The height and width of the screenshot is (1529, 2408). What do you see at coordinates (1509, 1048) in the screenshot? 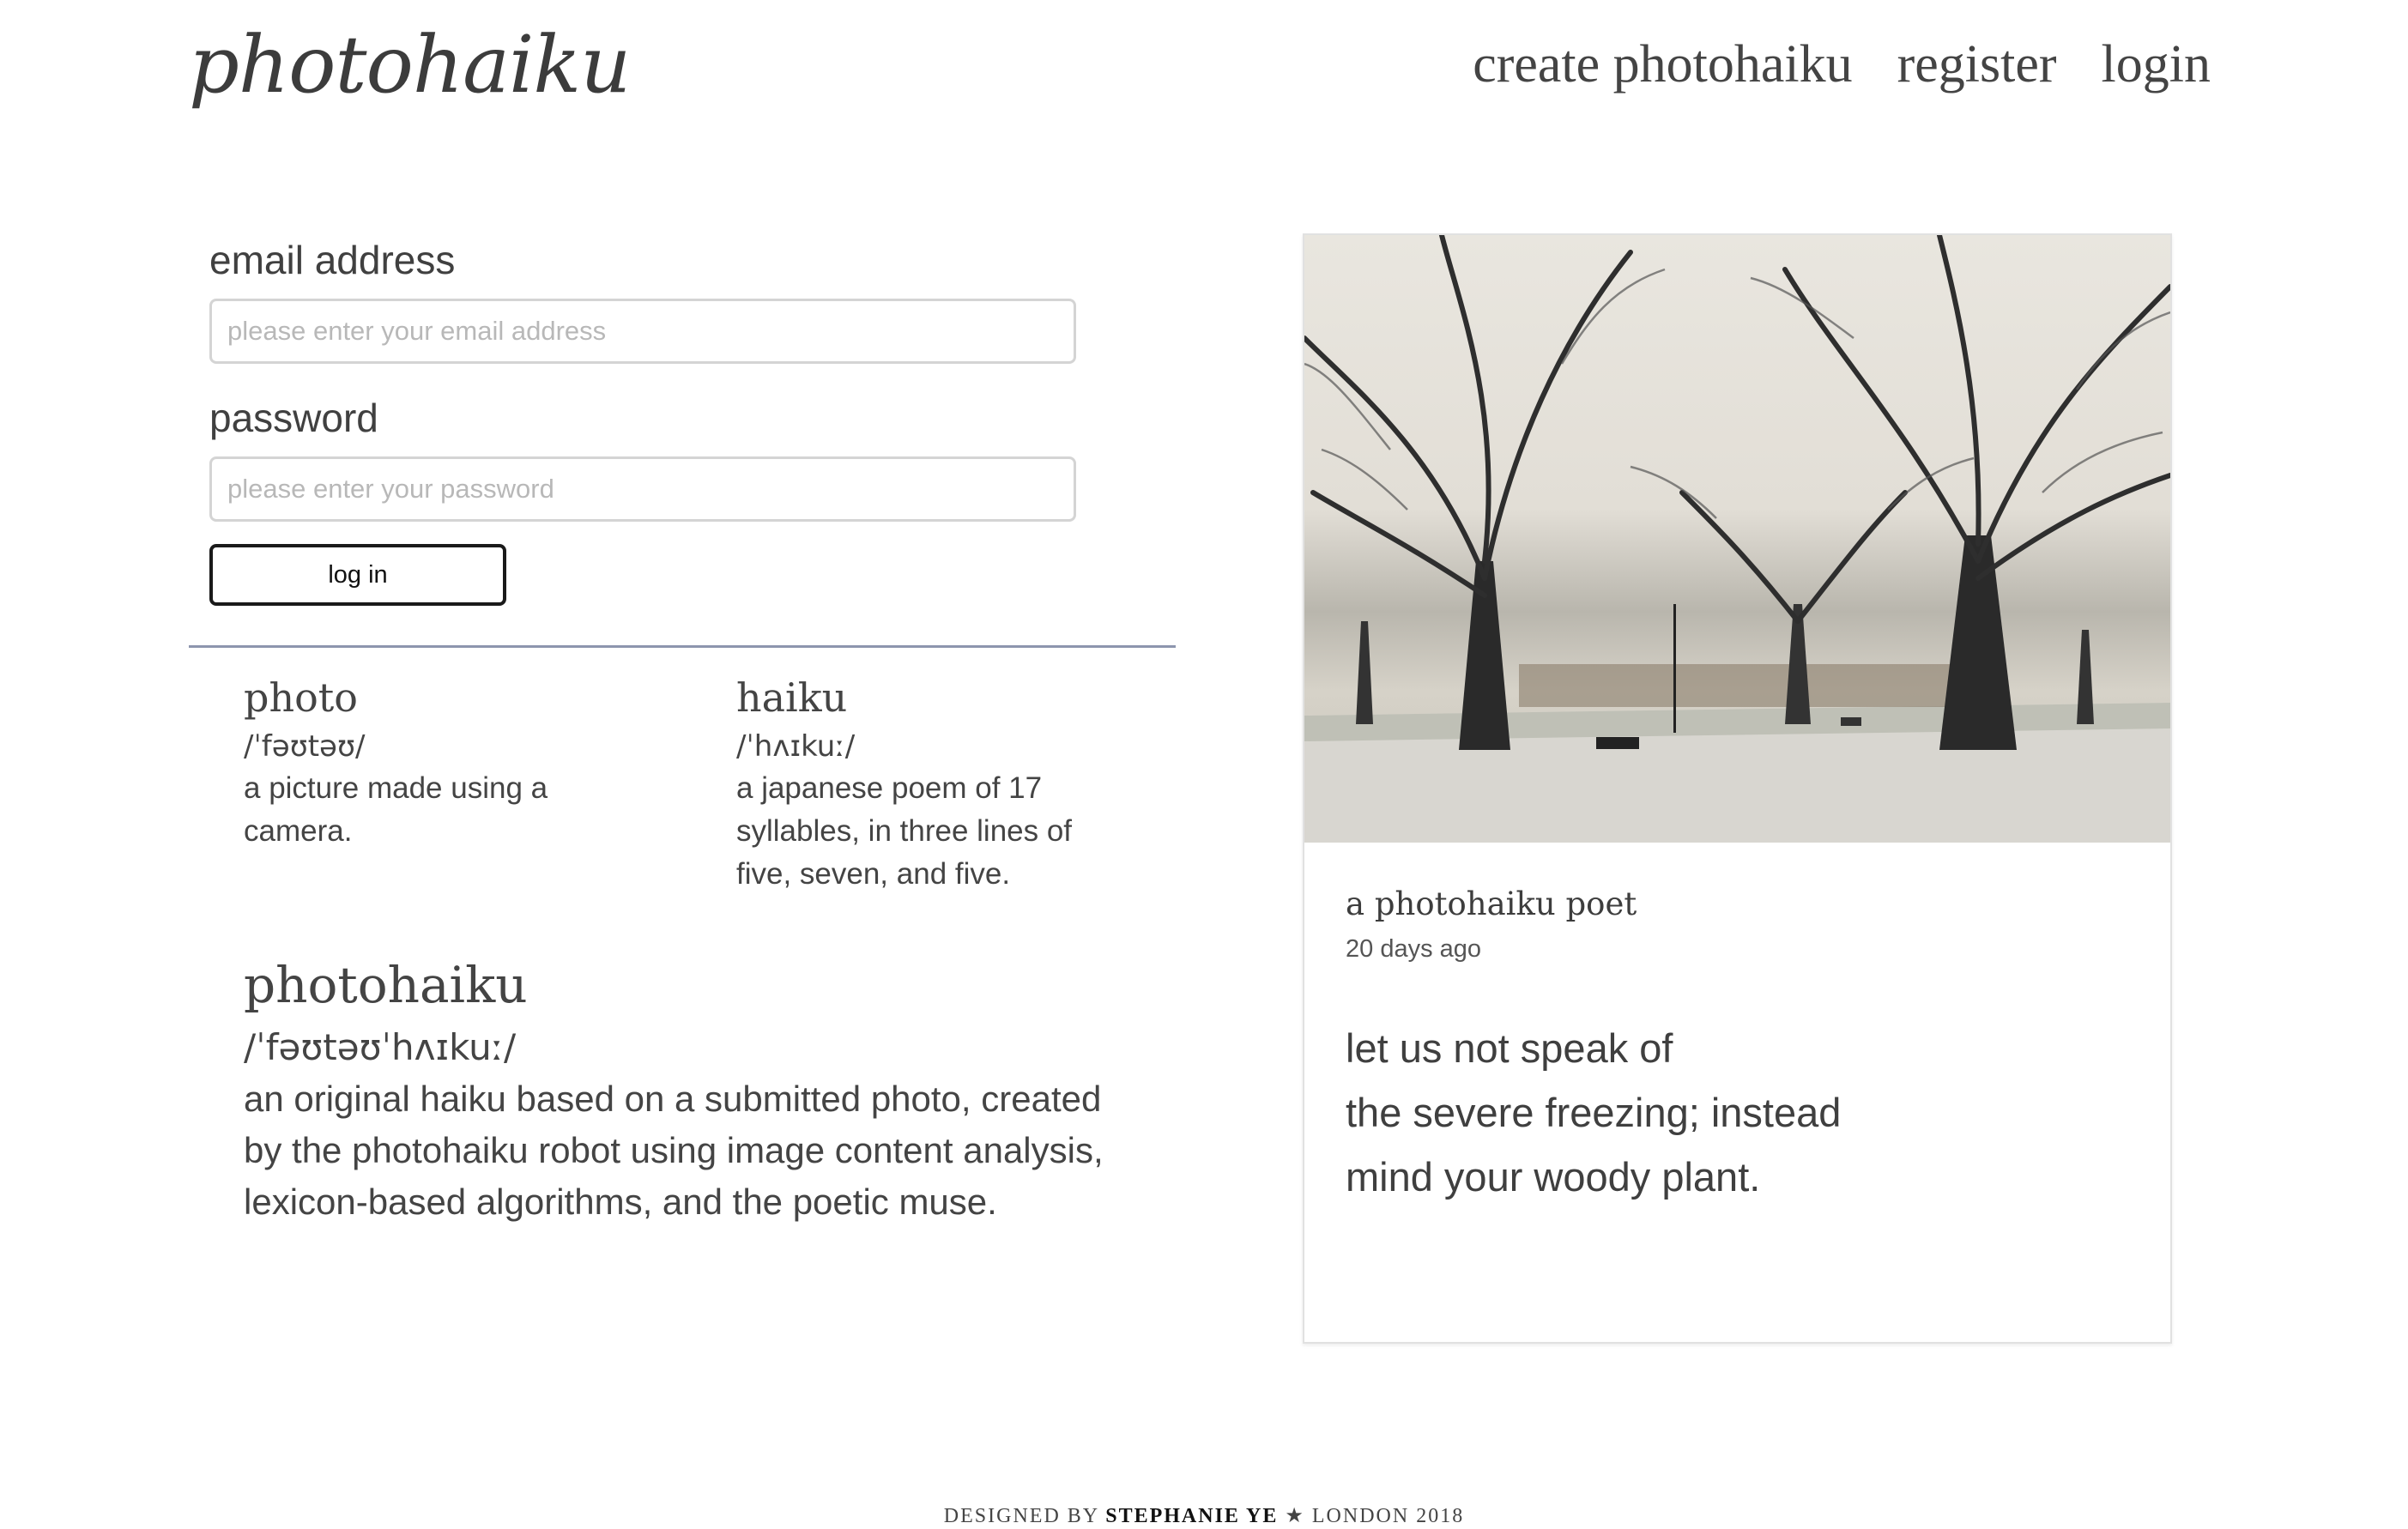
I see `poem-line: let us not speak of` at bounding box center [1509, 1048].